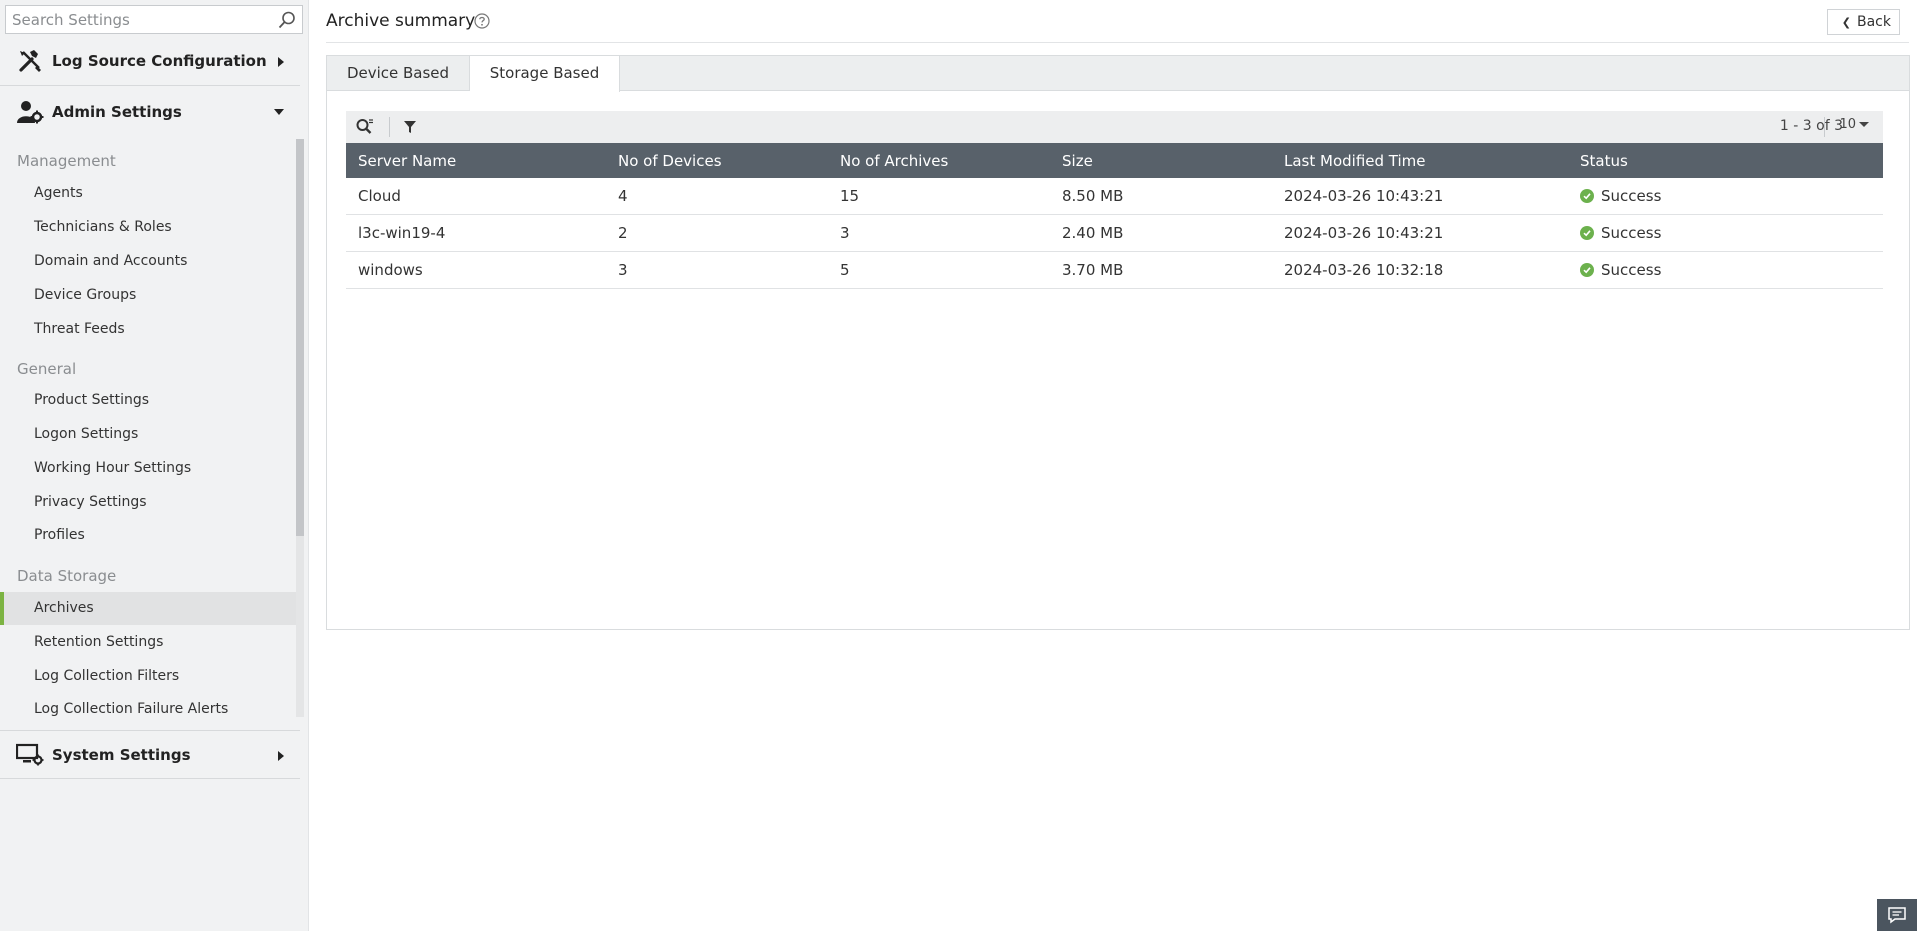 The image size is (1917, 931). What do you see at coordinates (67, 576) in the screenshot?
I see `section-title-data-storage: Data Storage` at bounding box center [67, 576].